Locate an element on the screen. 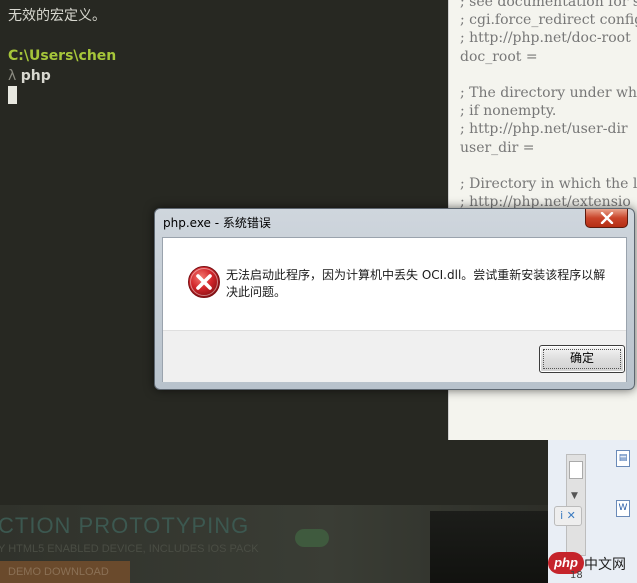 The image size is (637, 583). editor-line: ; The directory under wh is located at coordinates (548, 93).